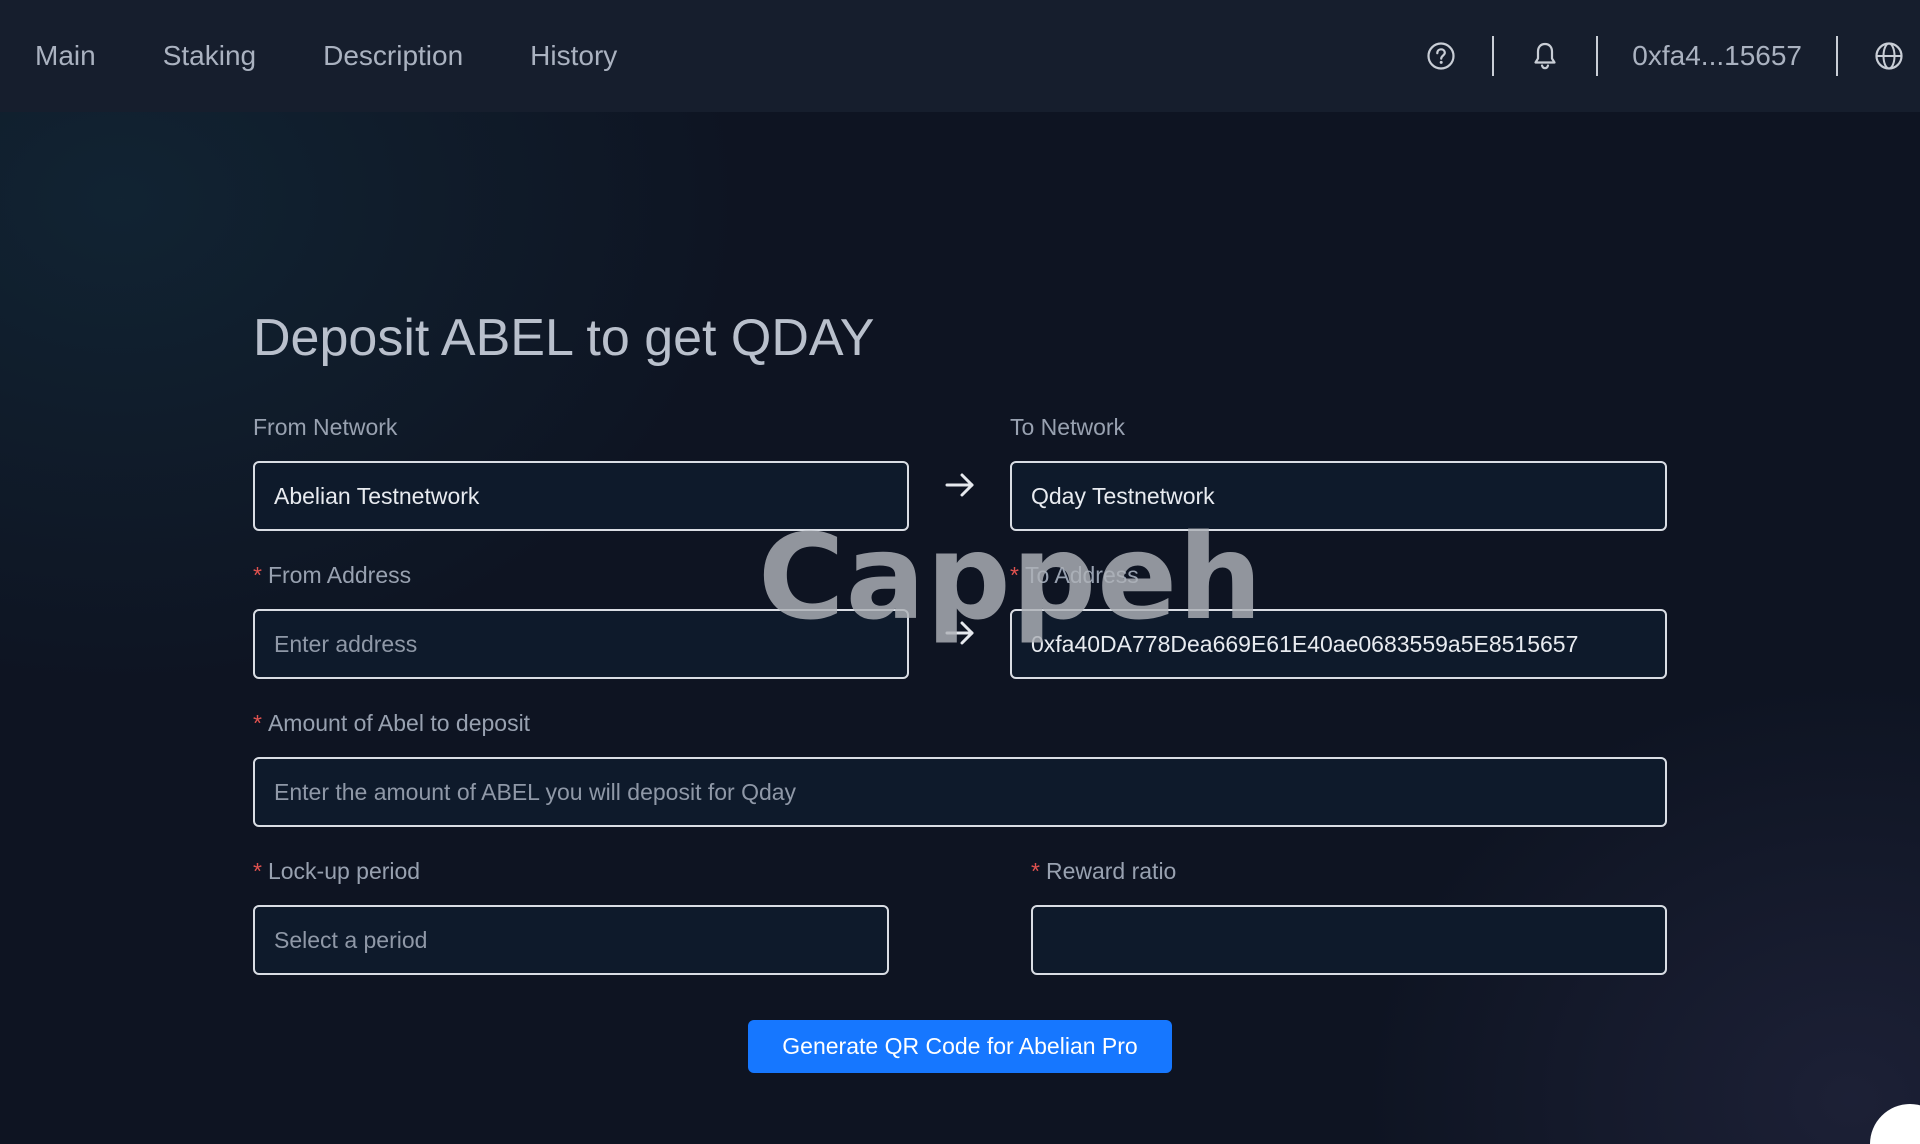 Image resolution: width=1920 pixels, height=1144 pixels. I want to click on from-network-value: Abelian Testnetwork, so click(377, 495).